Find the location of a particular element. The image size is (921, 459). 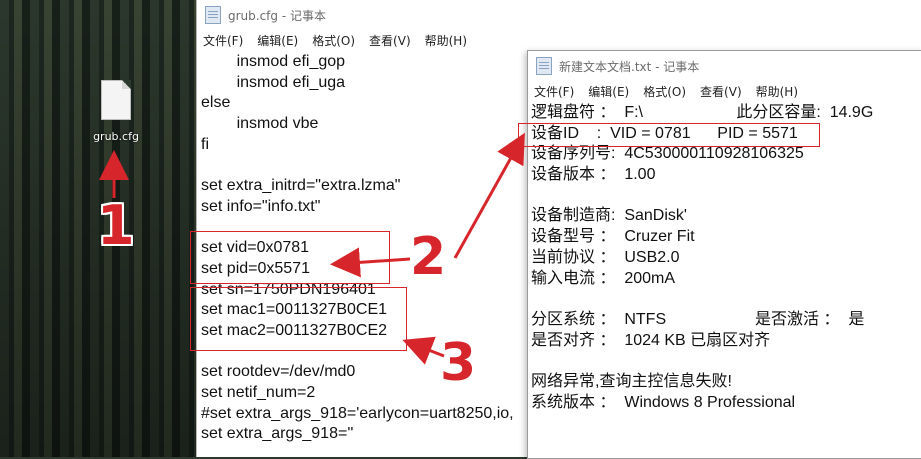

arrow-2-to-cfg is located at coordinates (370, 262).